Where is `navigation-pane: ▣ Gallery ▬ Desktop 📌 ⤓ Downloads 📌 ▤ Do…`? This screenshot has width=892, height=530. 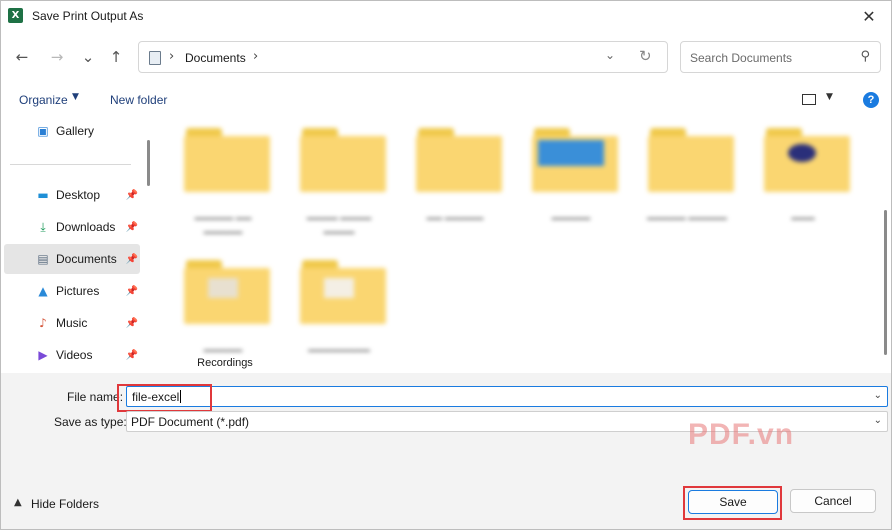
navigation-pane: ▣ Gallery ▬ Desktop 📌 ⤓ Downloads 📌 ▤ Do… is located at coordinates (77, 245).